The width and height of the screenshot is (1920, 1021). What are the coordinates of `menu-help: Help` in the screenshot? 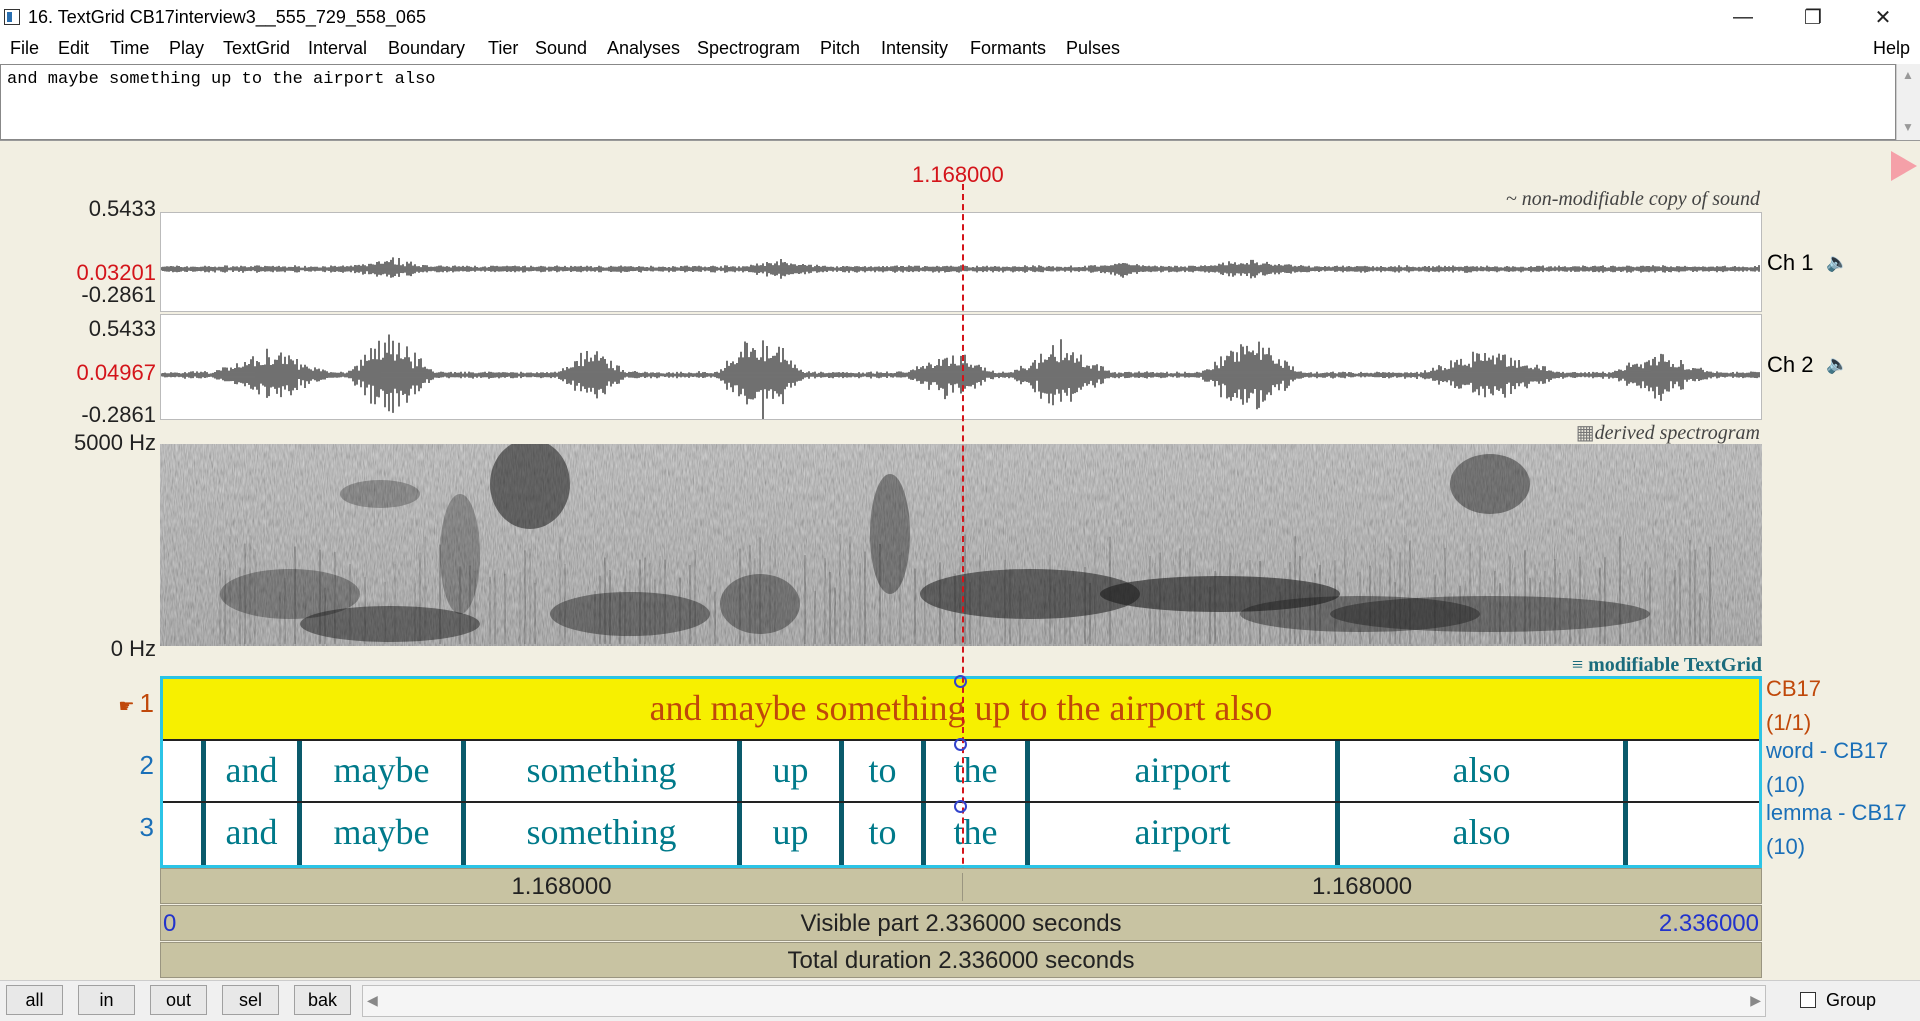 It's located at (1891, 48).